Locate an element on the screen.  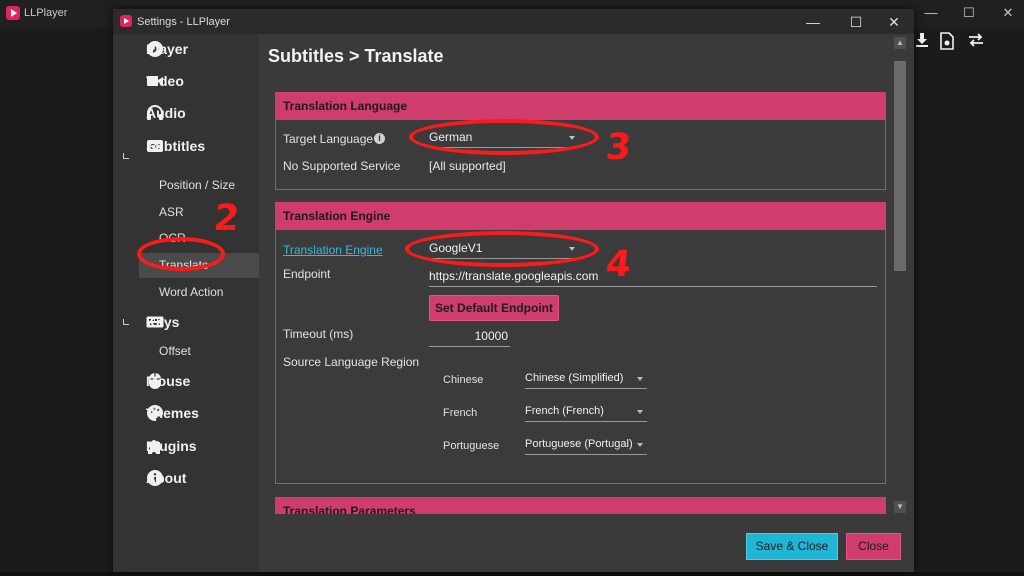
sidebar-item-label: Plugins is located at coordinates (171, 446).